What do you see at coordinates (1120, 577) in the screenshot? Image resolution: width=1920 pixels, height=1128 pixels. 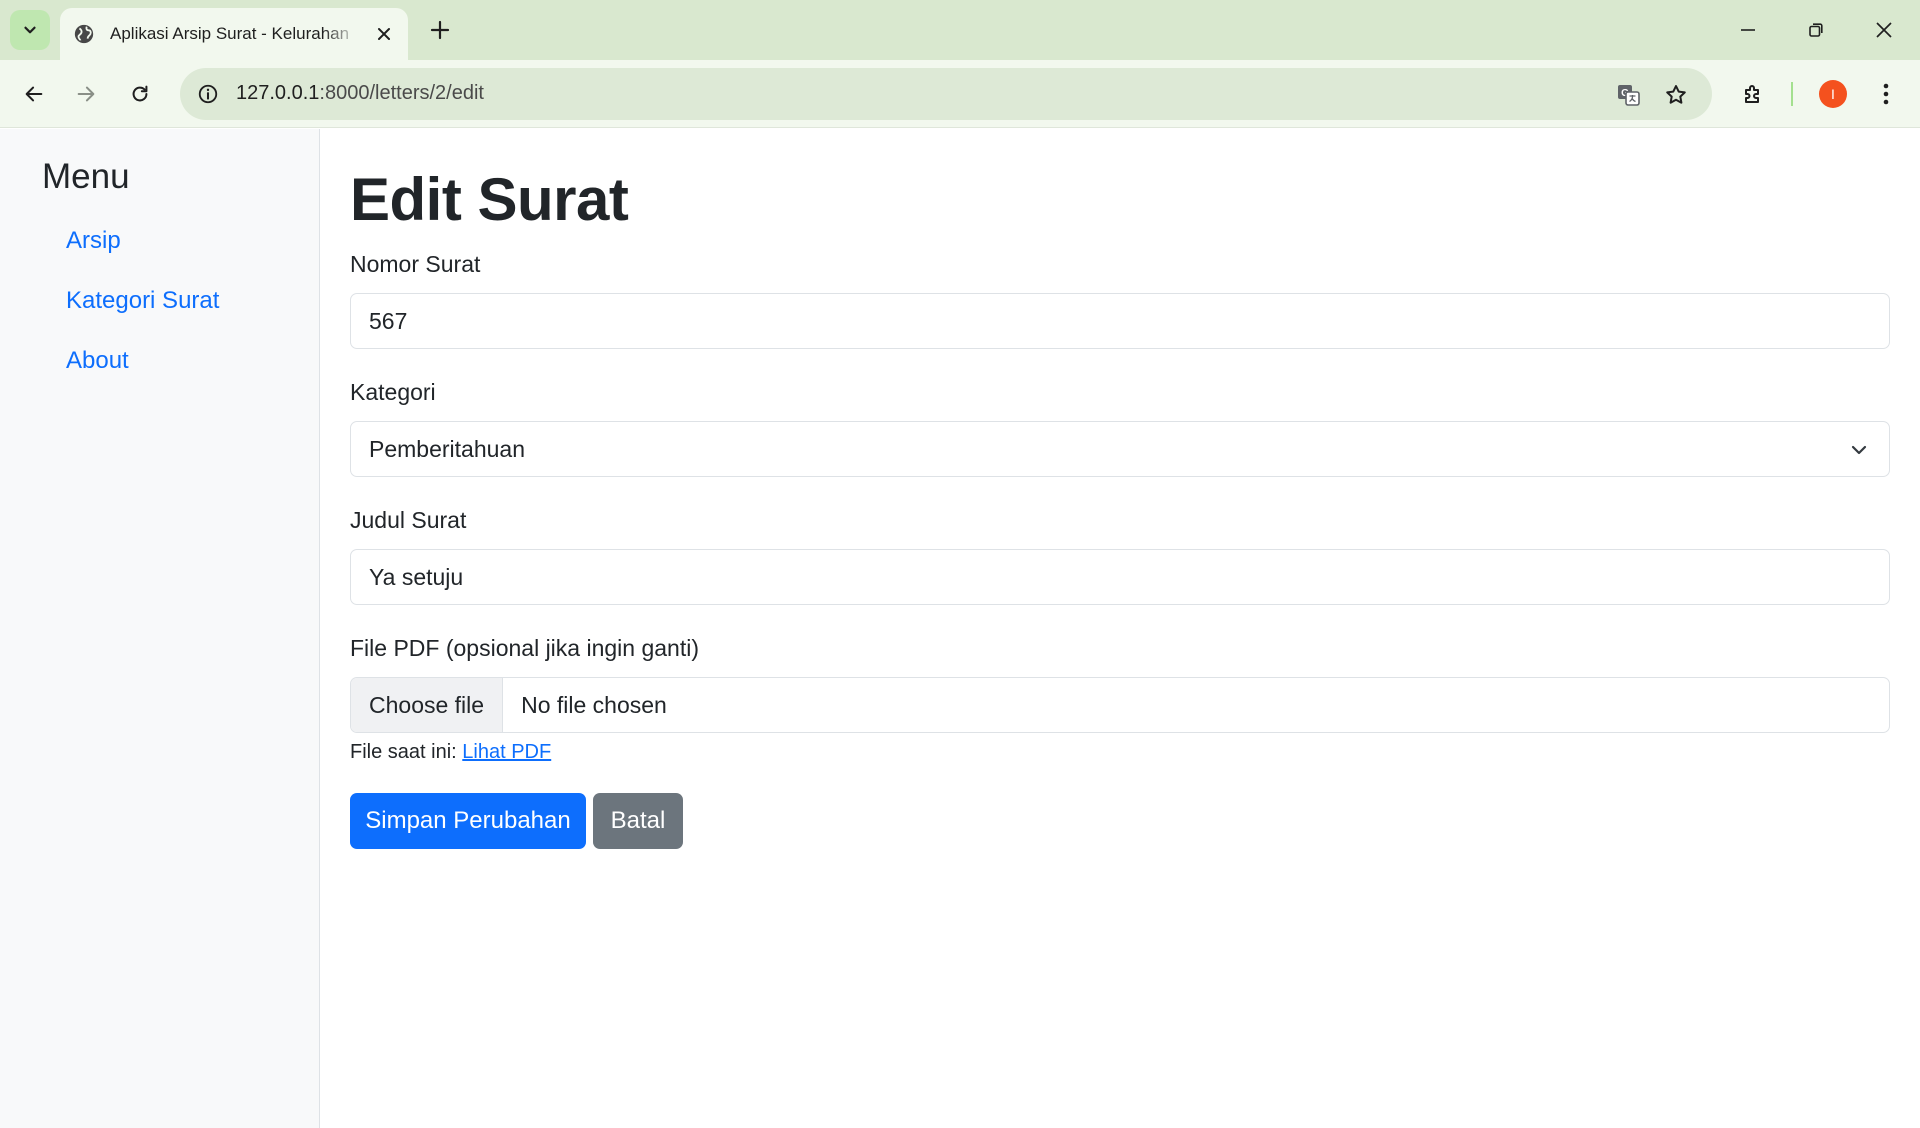 I see `judul-surat-input: Ya setuju` at bounding box center [1120, 577].